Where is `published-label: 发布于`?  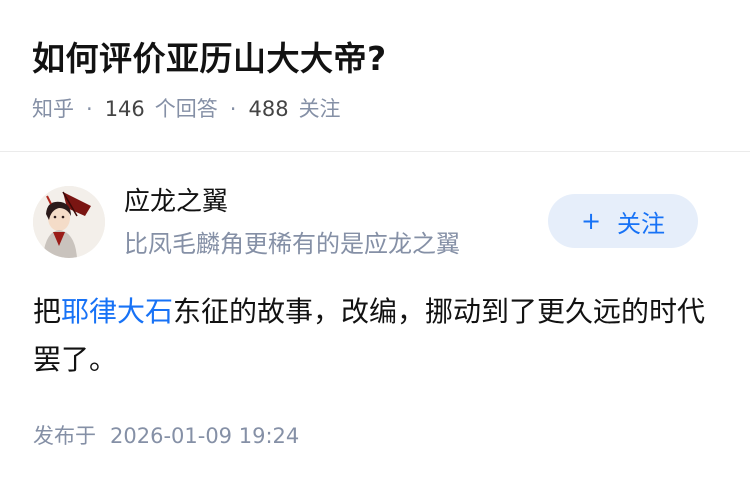 published-label: 发布于 is located at coordinates (64, 436).